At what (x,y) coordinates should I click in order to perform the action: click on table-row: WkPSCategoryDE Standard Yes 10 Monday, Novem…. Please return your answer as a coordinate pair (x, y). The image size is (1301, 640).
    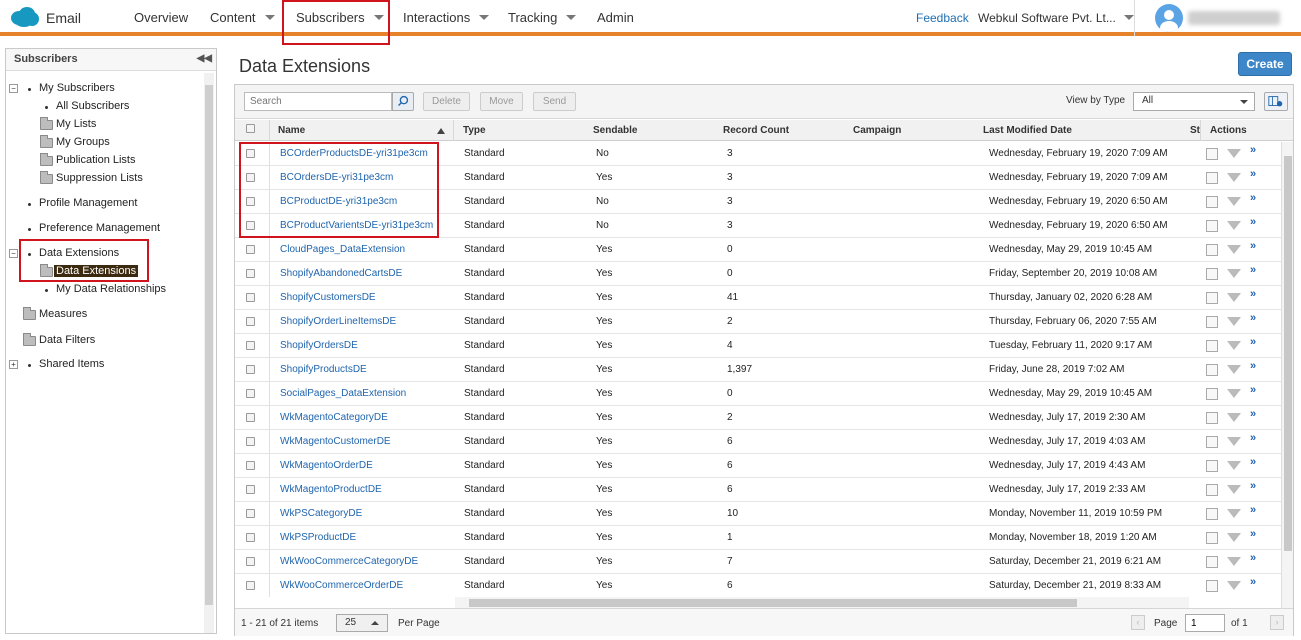
    Looking at the image, I should click on (758, 514).